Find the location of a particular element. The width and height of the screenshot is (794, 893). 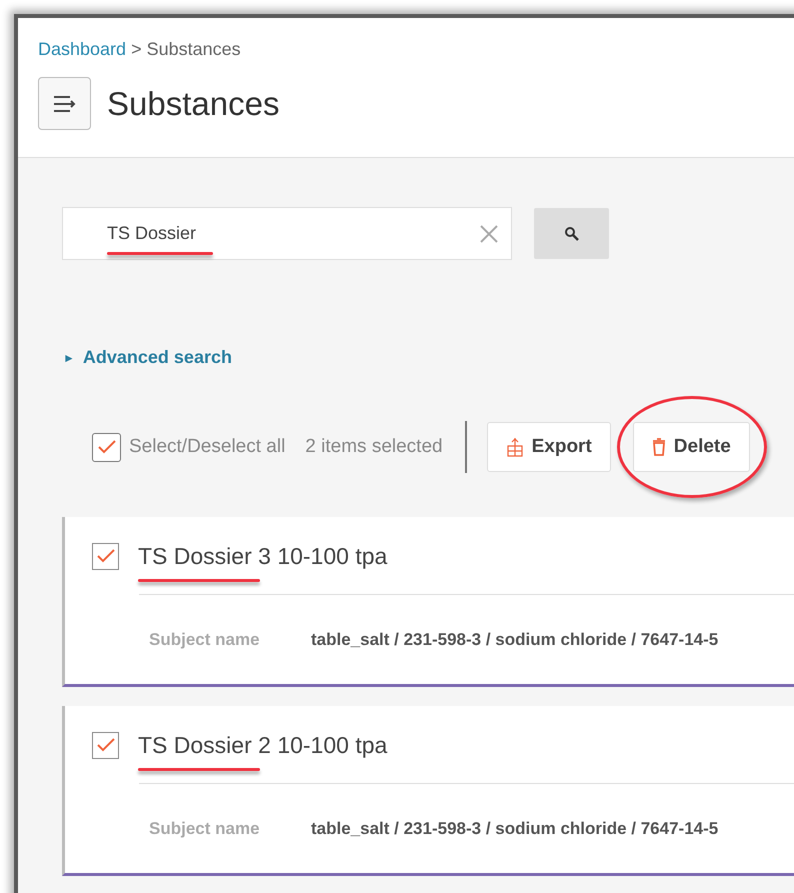

advanced-search-toggle: ► Advanced search is located at coordinates (147, 357).